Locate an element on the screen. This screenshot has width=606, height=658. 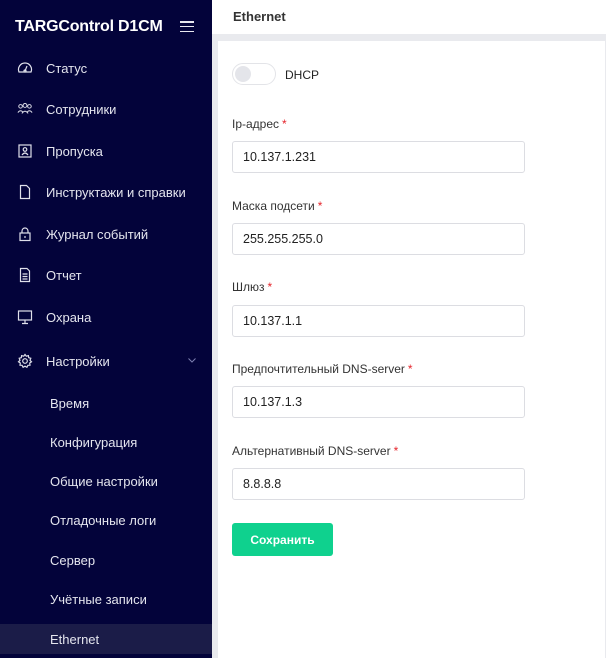
sidebar-item-passes: Пропуска is located at coordinates (106, 151).